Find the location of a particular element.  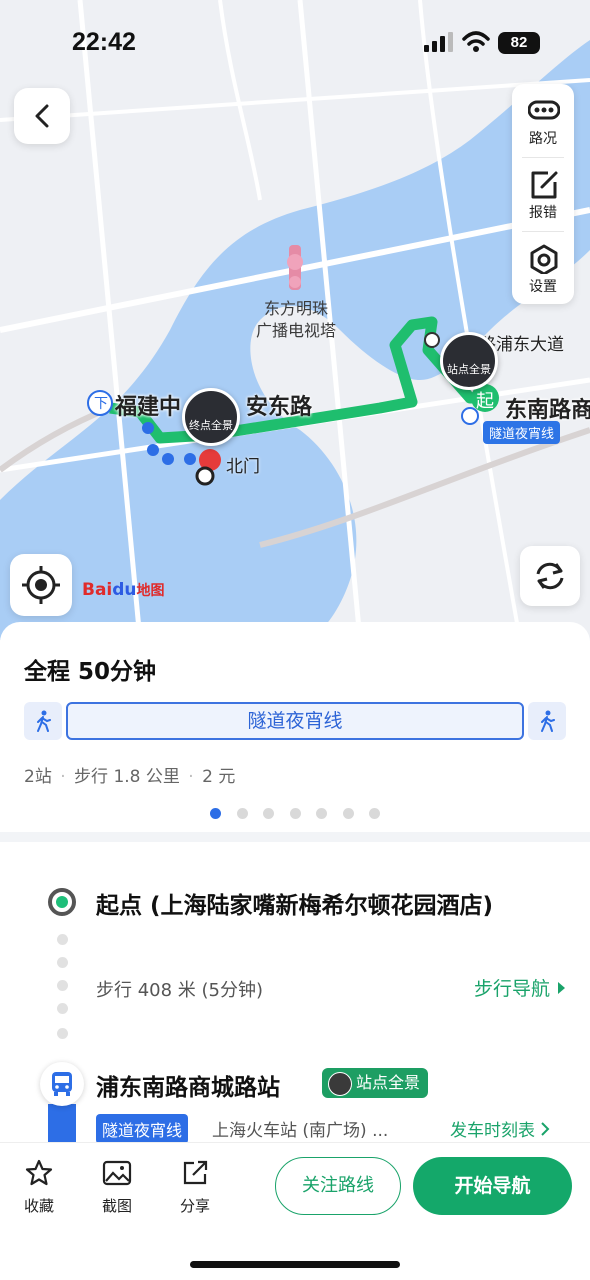

traffic-label: 路况 is located at coordinates (543, 139).